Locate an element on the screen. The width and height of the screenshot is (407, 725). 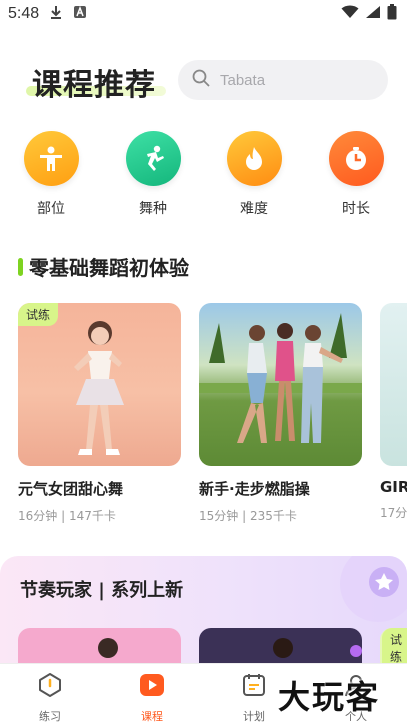
course-meta: 16分钟 | 147千卡 is located at coordinates (67, 516).